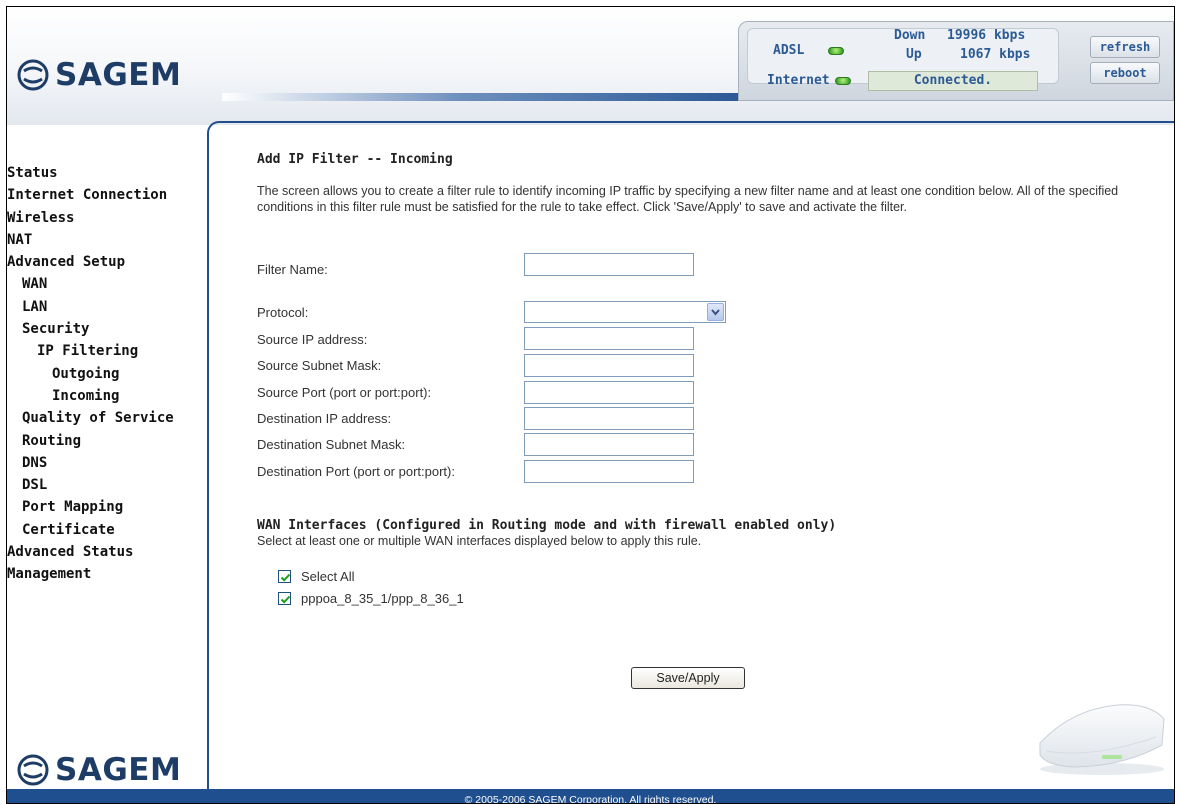  I want to click on wan-interface-label: pppoa_8_35_1/ppp_8_36_1, so click(382, 598).